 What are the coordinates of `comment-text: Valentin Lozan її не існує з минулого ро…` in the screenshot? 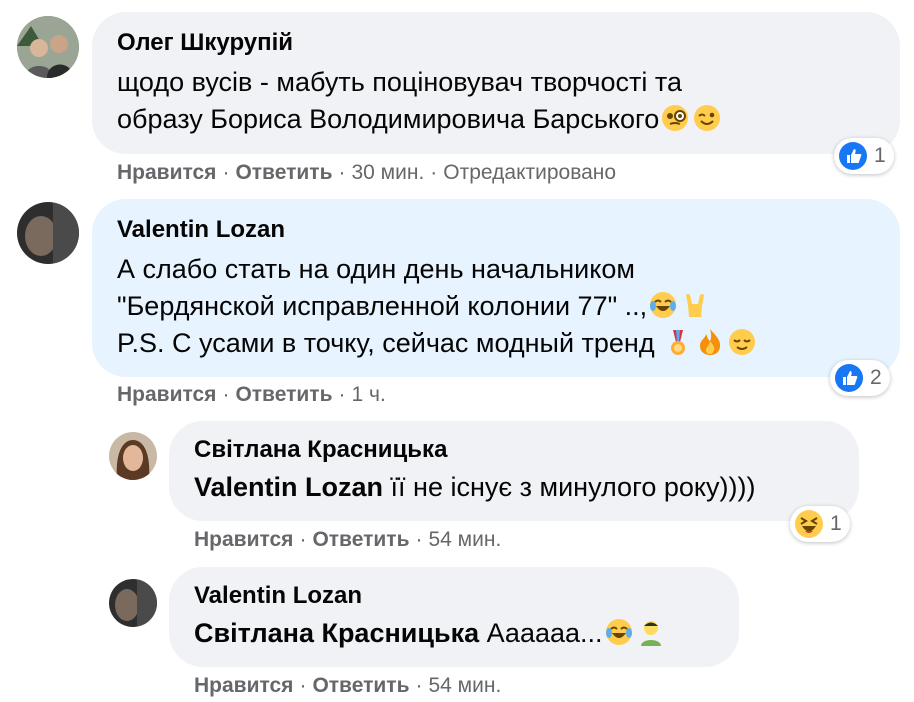 It's located at (475, 487).